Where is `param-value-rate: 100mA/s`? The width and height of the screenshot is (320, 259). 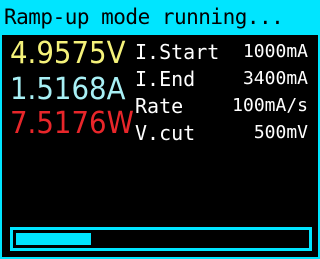 param-value-rate: 100mA/s is located at coordinates (270, 105).